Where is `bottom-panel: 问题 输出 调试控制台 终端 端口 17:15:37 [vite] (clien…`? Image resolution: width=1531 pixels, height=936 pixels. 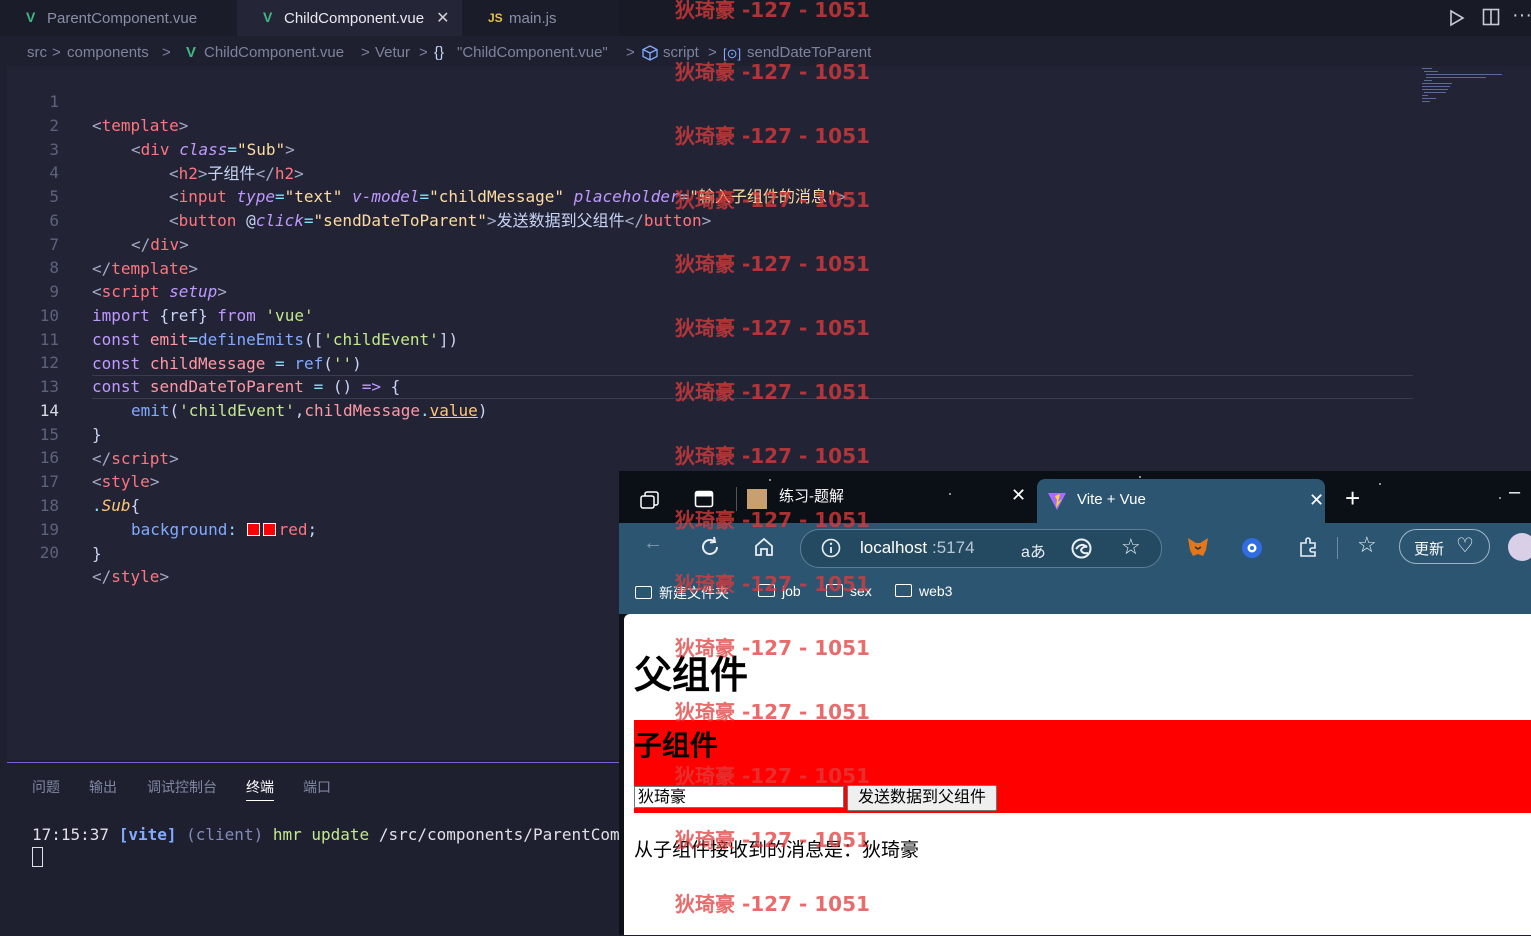 bottom-panel: 问题 输出 调试控制台 终端 端口 17:15:37 [vite] (clien… is located at coordinates (332, 849).